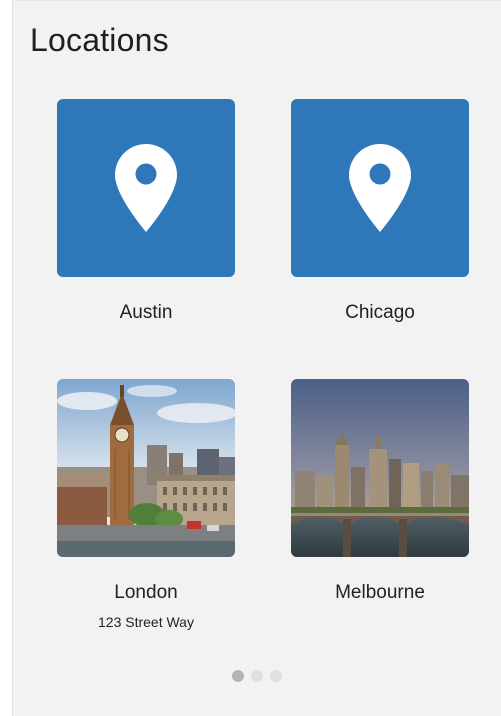 This screenshot has width=501, height=716. What do you see at coordinates (99, 40) in the screenshot?
I see `page-title: Locations` at bounding box center [99, 40].